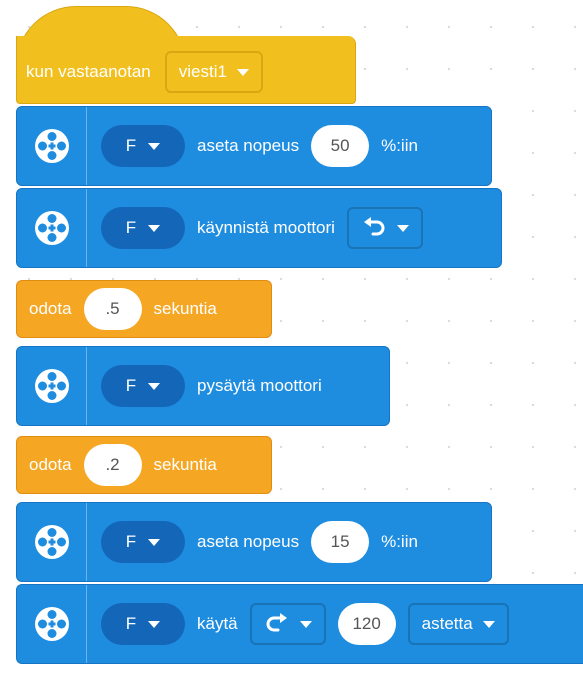  I want to click on block-text: käynnistä moottori, so click(266, 227).